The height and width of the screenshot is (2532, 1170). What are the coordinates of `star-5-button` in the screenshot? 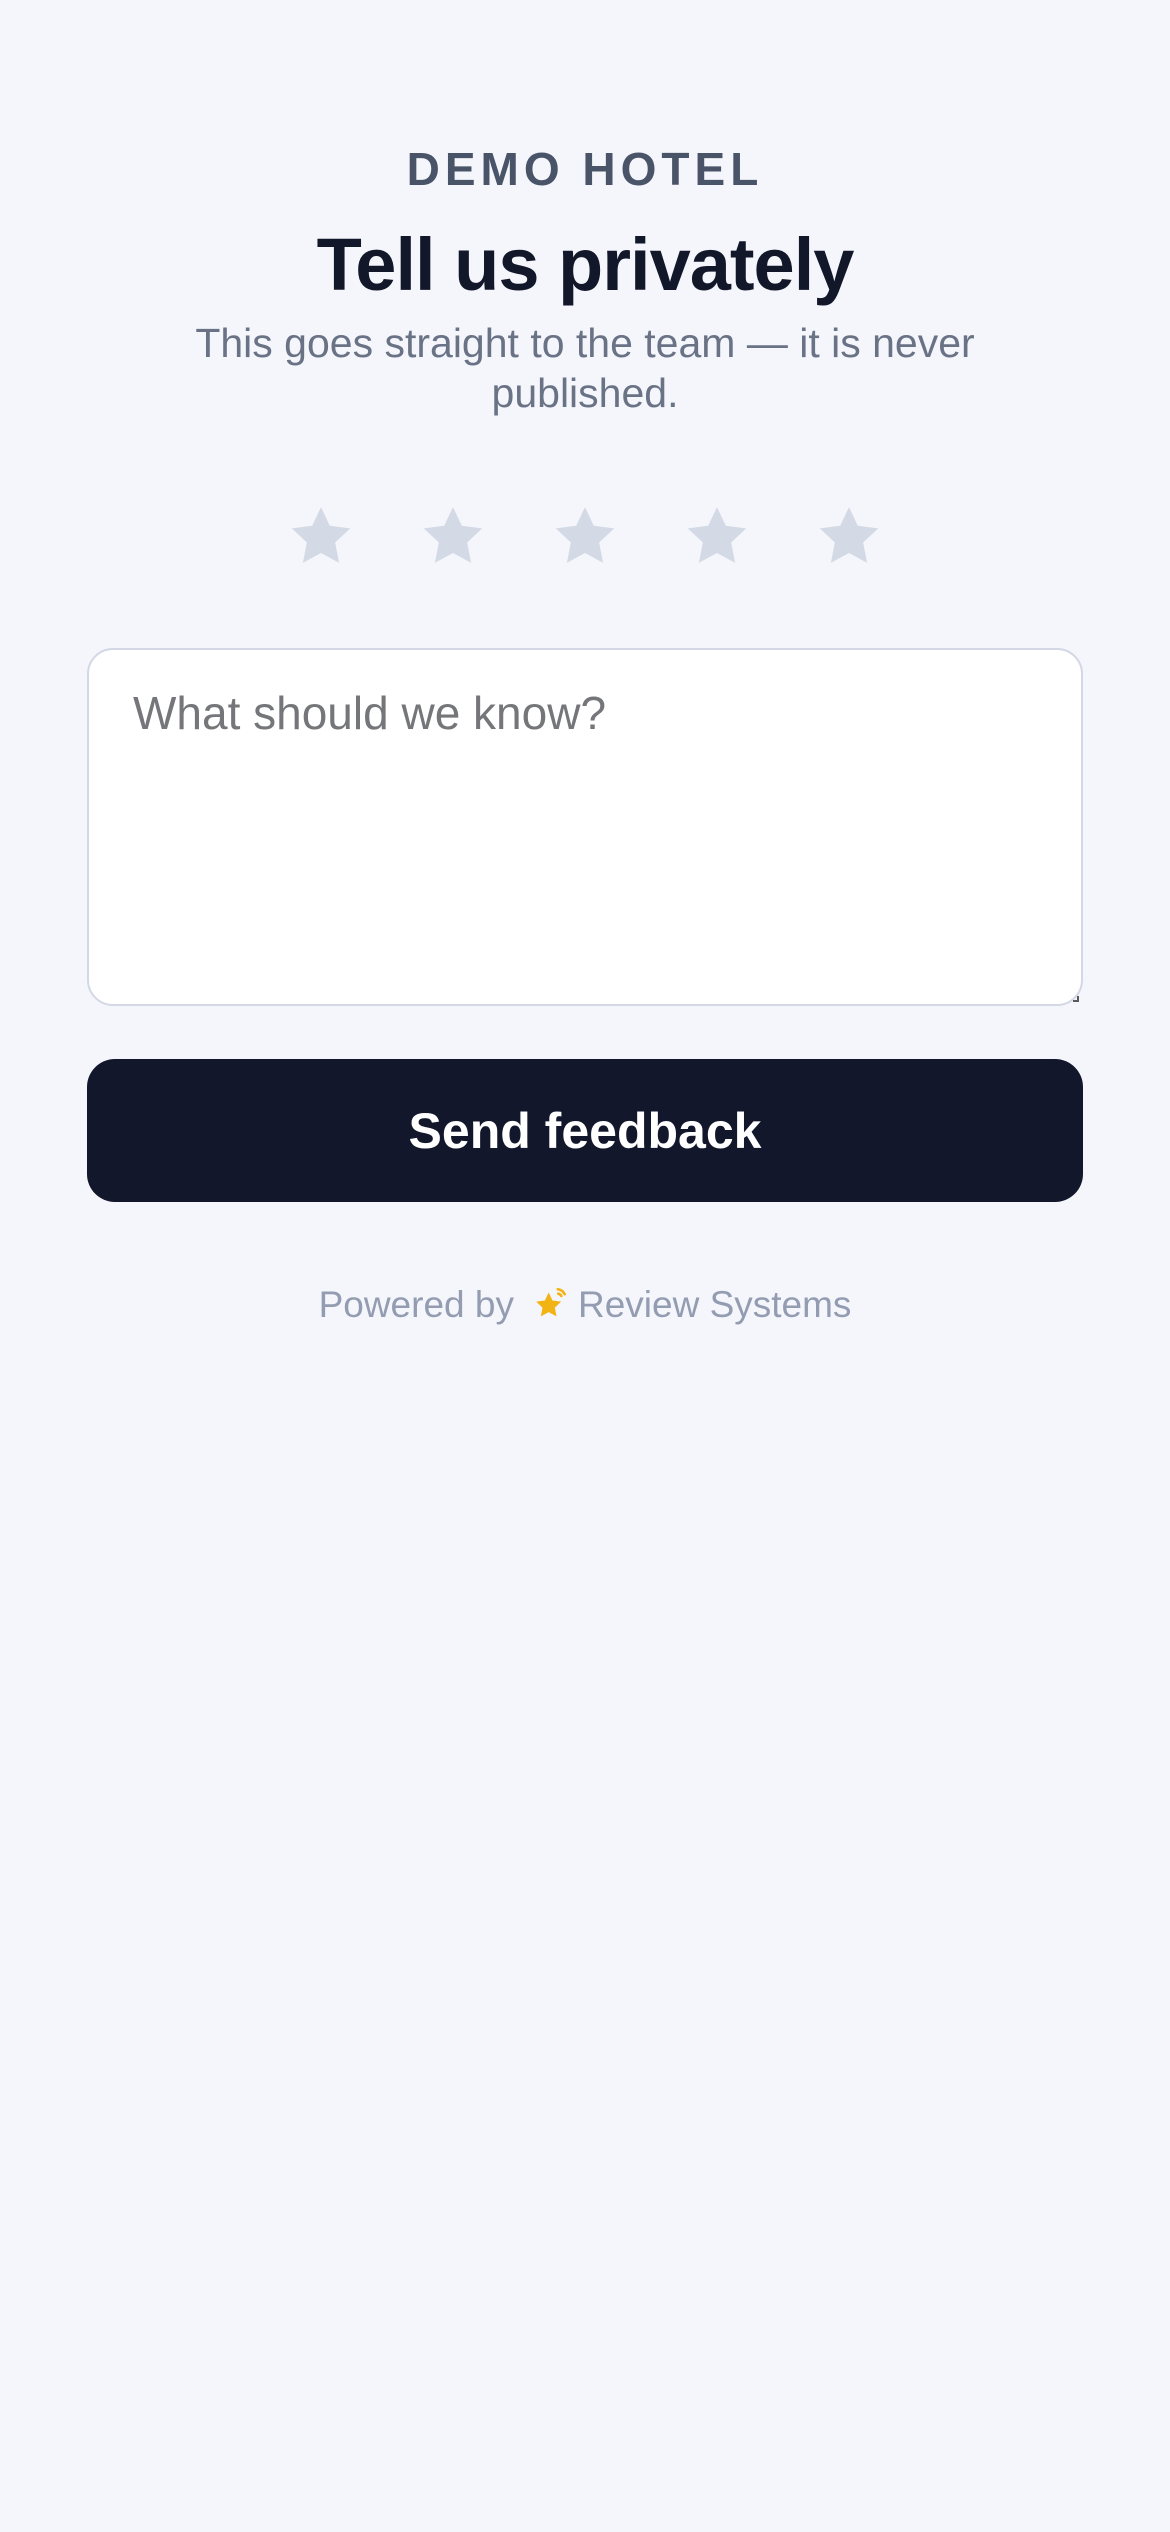 It's located at (849, 536).